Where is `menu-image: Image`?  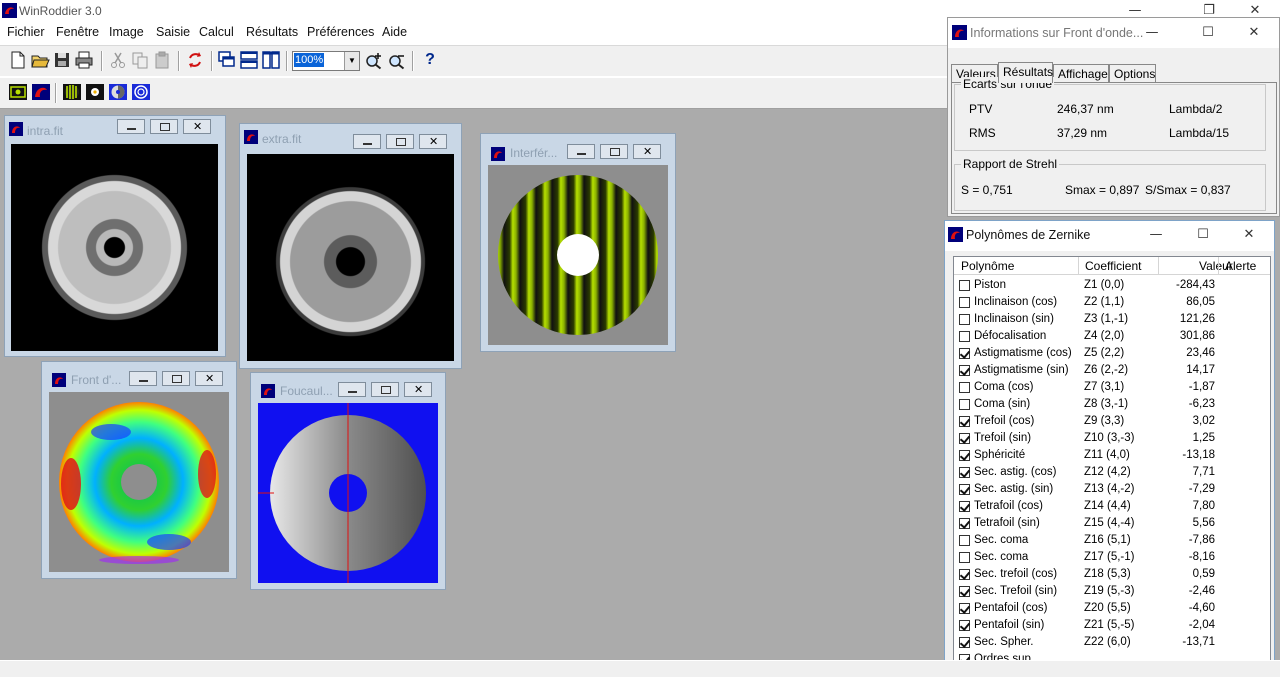
menu-image: Image is located at coordinates (126, 32).